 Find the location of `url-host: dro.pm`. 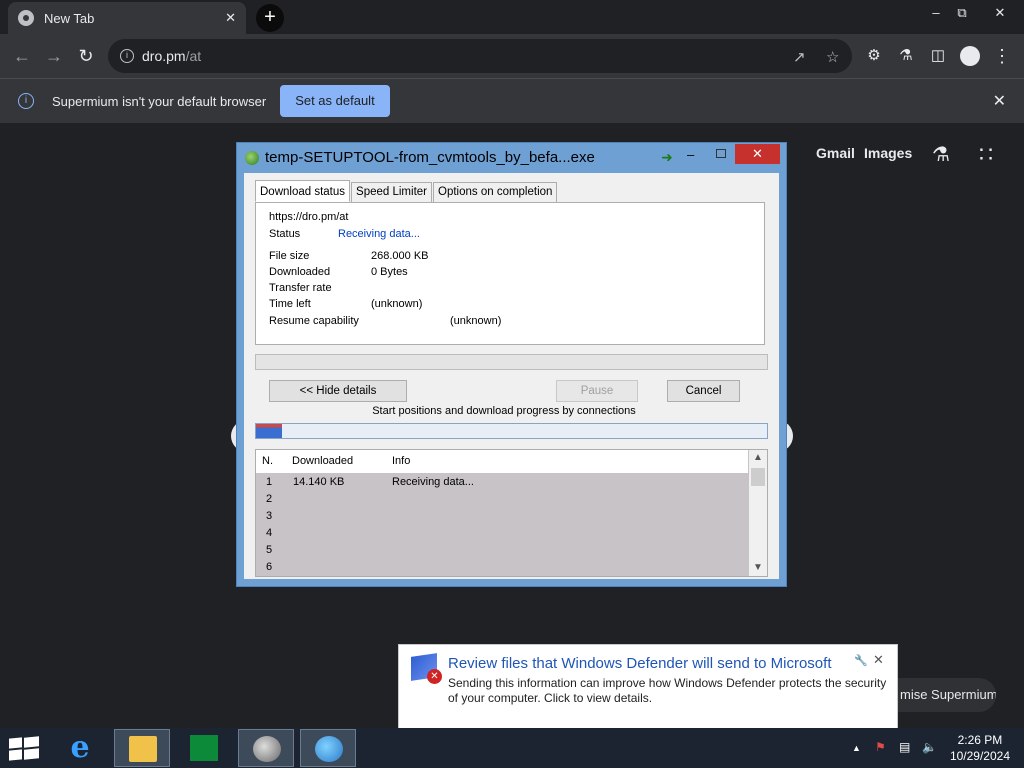

url-host: dro.pm is located at coordinates (164, 56).